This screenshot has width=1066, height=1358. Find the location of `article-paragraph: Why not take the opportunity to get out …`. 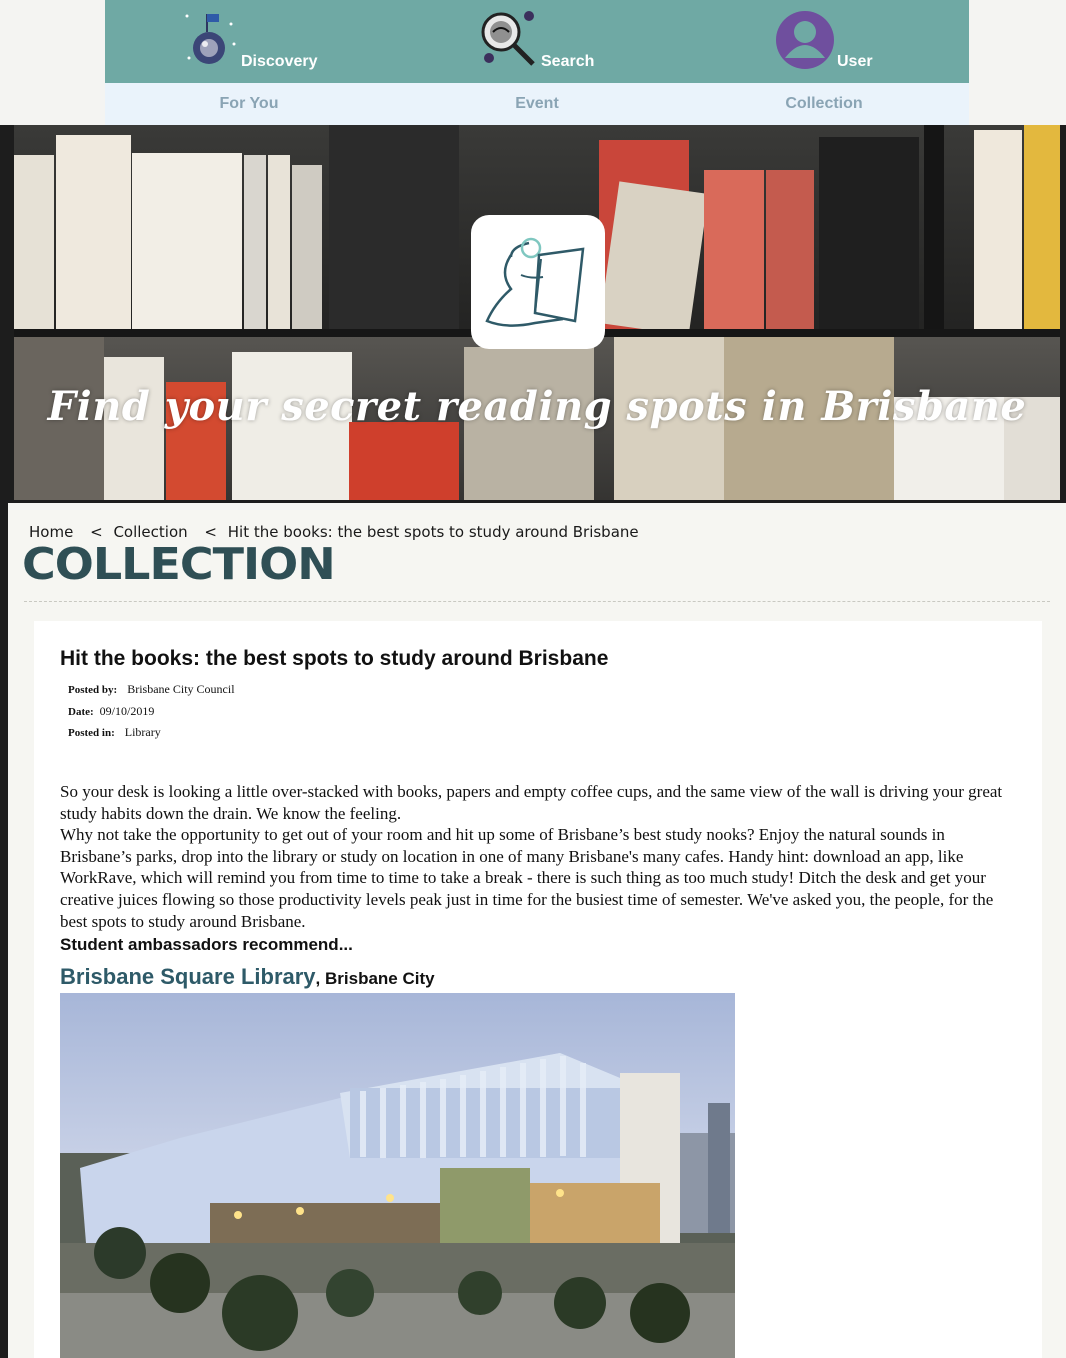

article-paragraph: Why not take the opportunity to get out … is located at coordinates (527, 878).